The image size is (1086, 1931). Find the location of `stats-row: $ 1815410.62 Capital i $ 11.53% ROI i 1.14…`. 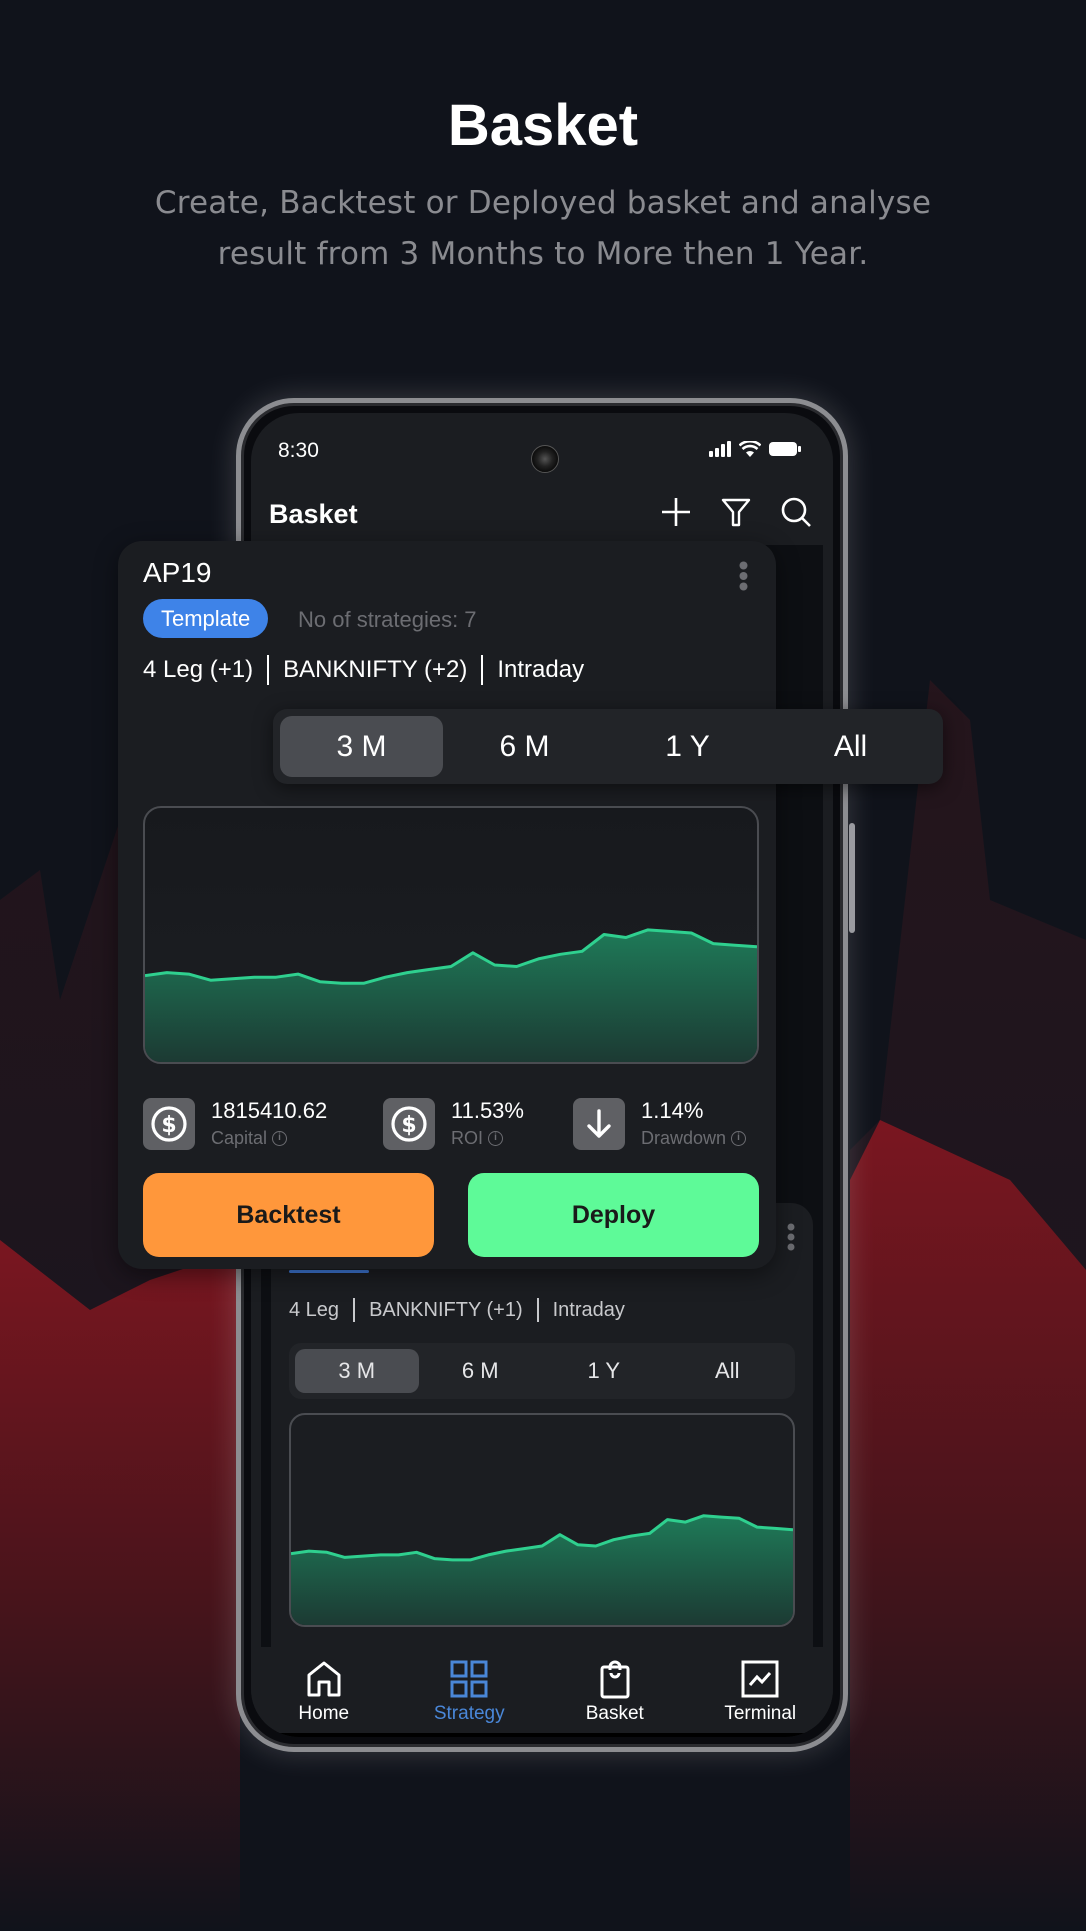

stats-row: $ 1815410.62 Capital i $ 11.53% ROI i 1.14… is located at coordinates (451, 1126).